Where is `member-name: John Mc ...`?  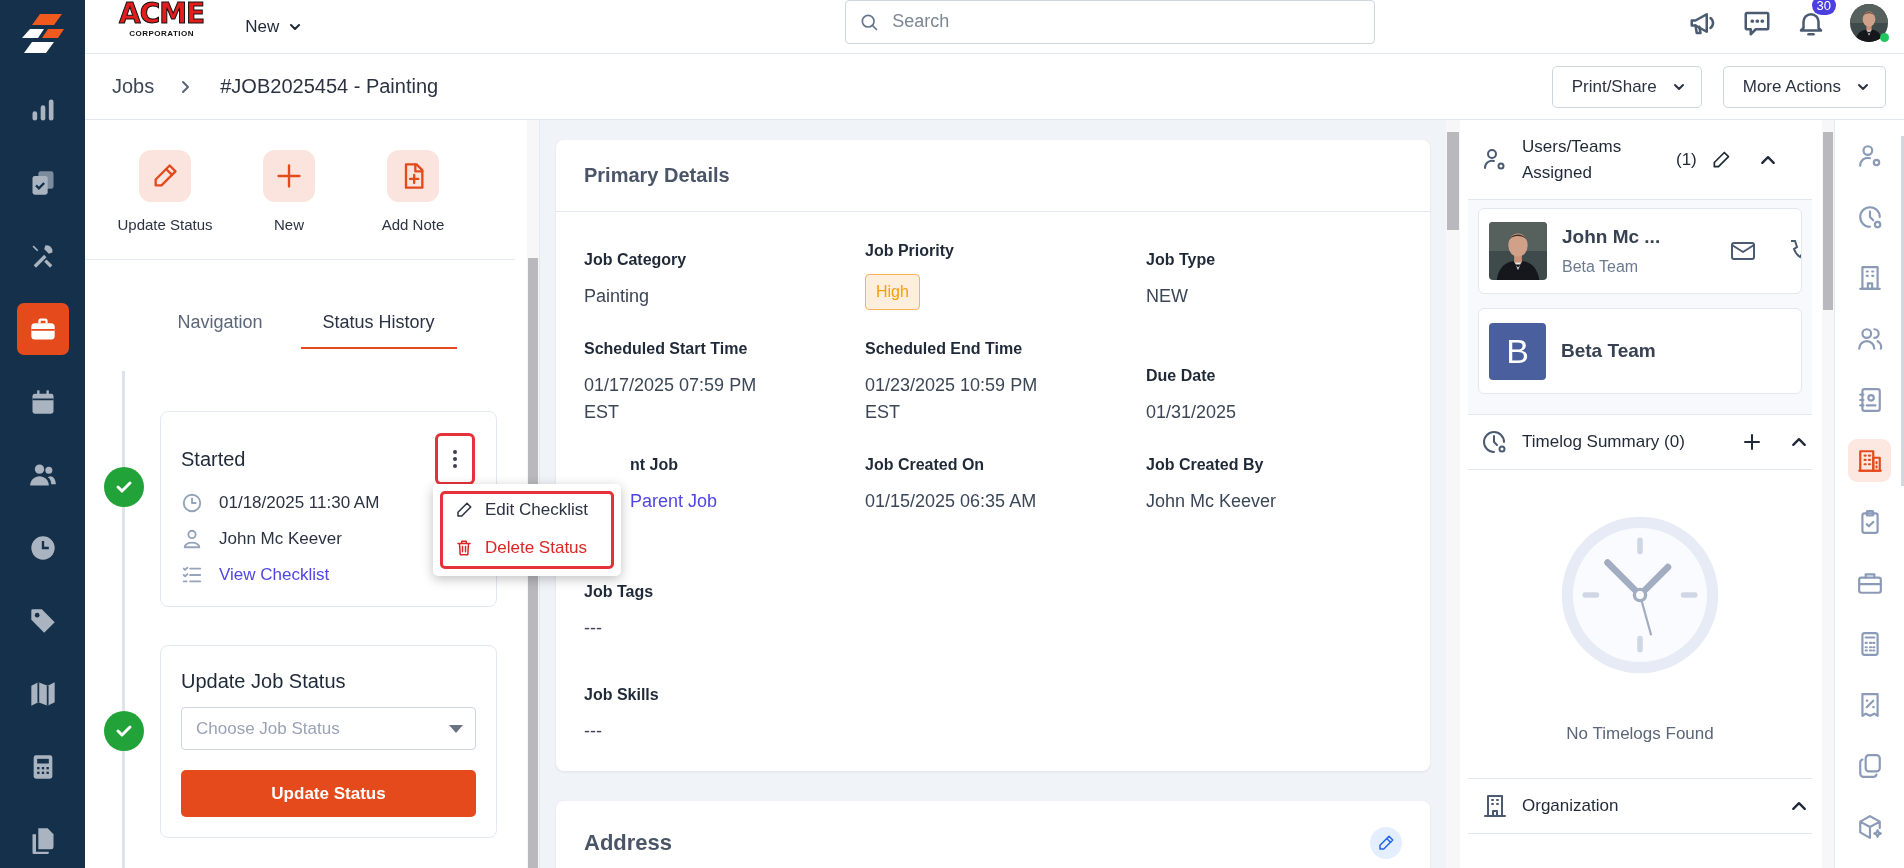
member-name: John Mc ... is located at coordinates (1612, 237).